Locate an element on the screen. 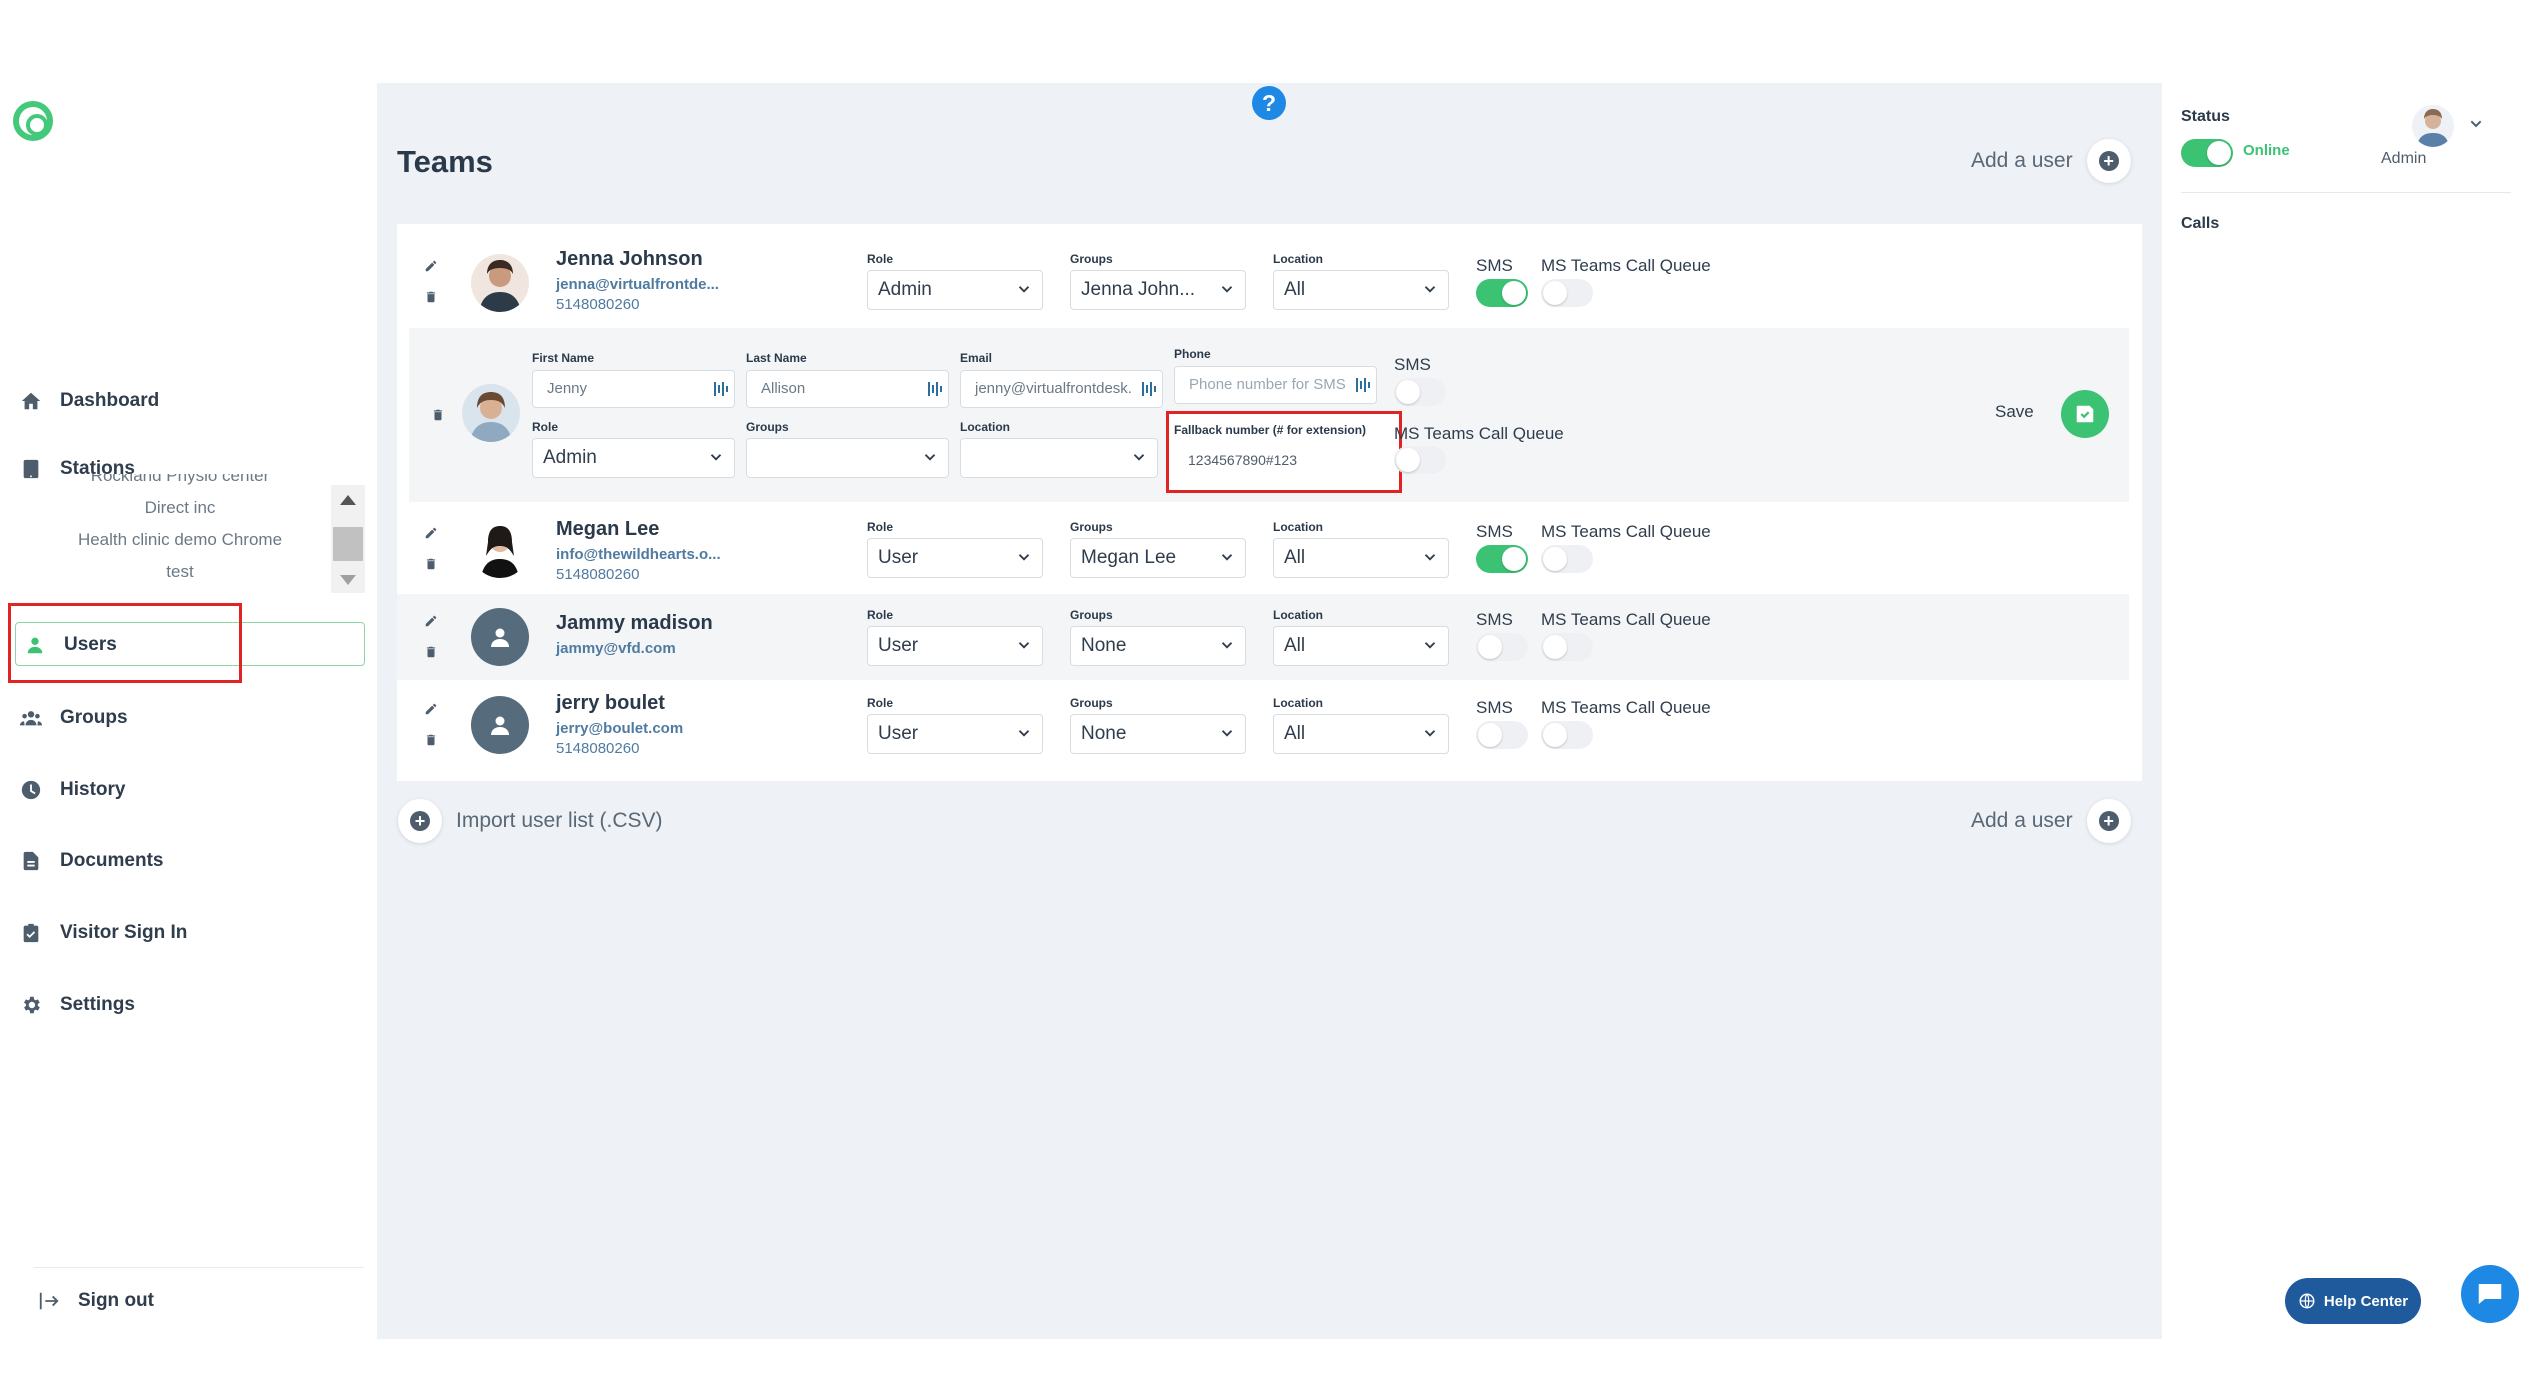 This screenshot has width=2530, height=1397. import-csv-label: Import user list (.CSV) is located at coordinates (559, 820).